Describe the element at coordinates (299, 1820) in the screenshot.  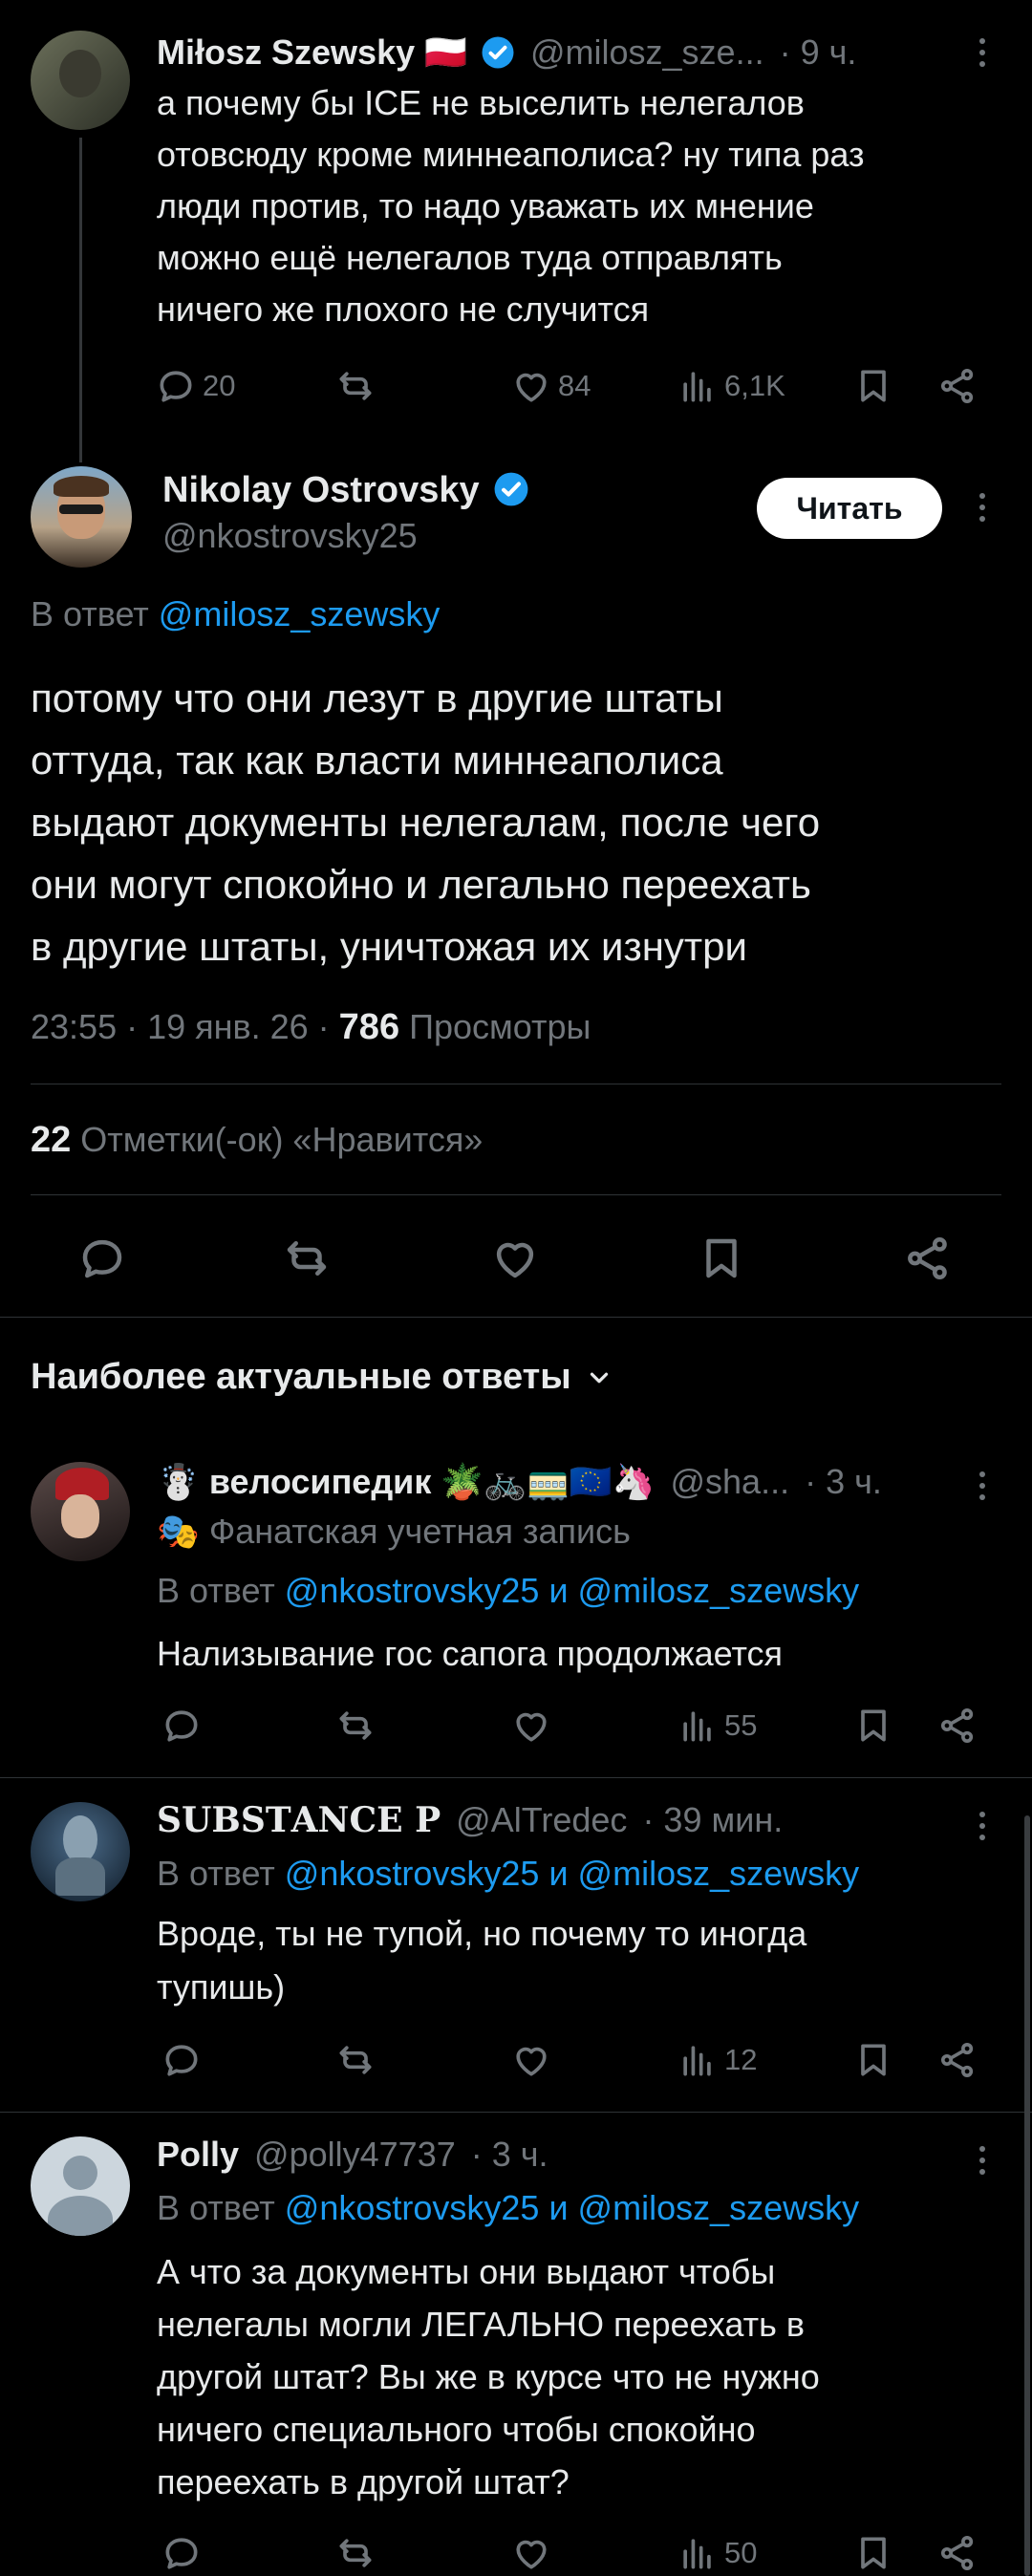
I see `author-name: 𝐒𝐔𝐁𝐒𝐓𝐀𝐍𝐂𝐄 𝐏` at that location.